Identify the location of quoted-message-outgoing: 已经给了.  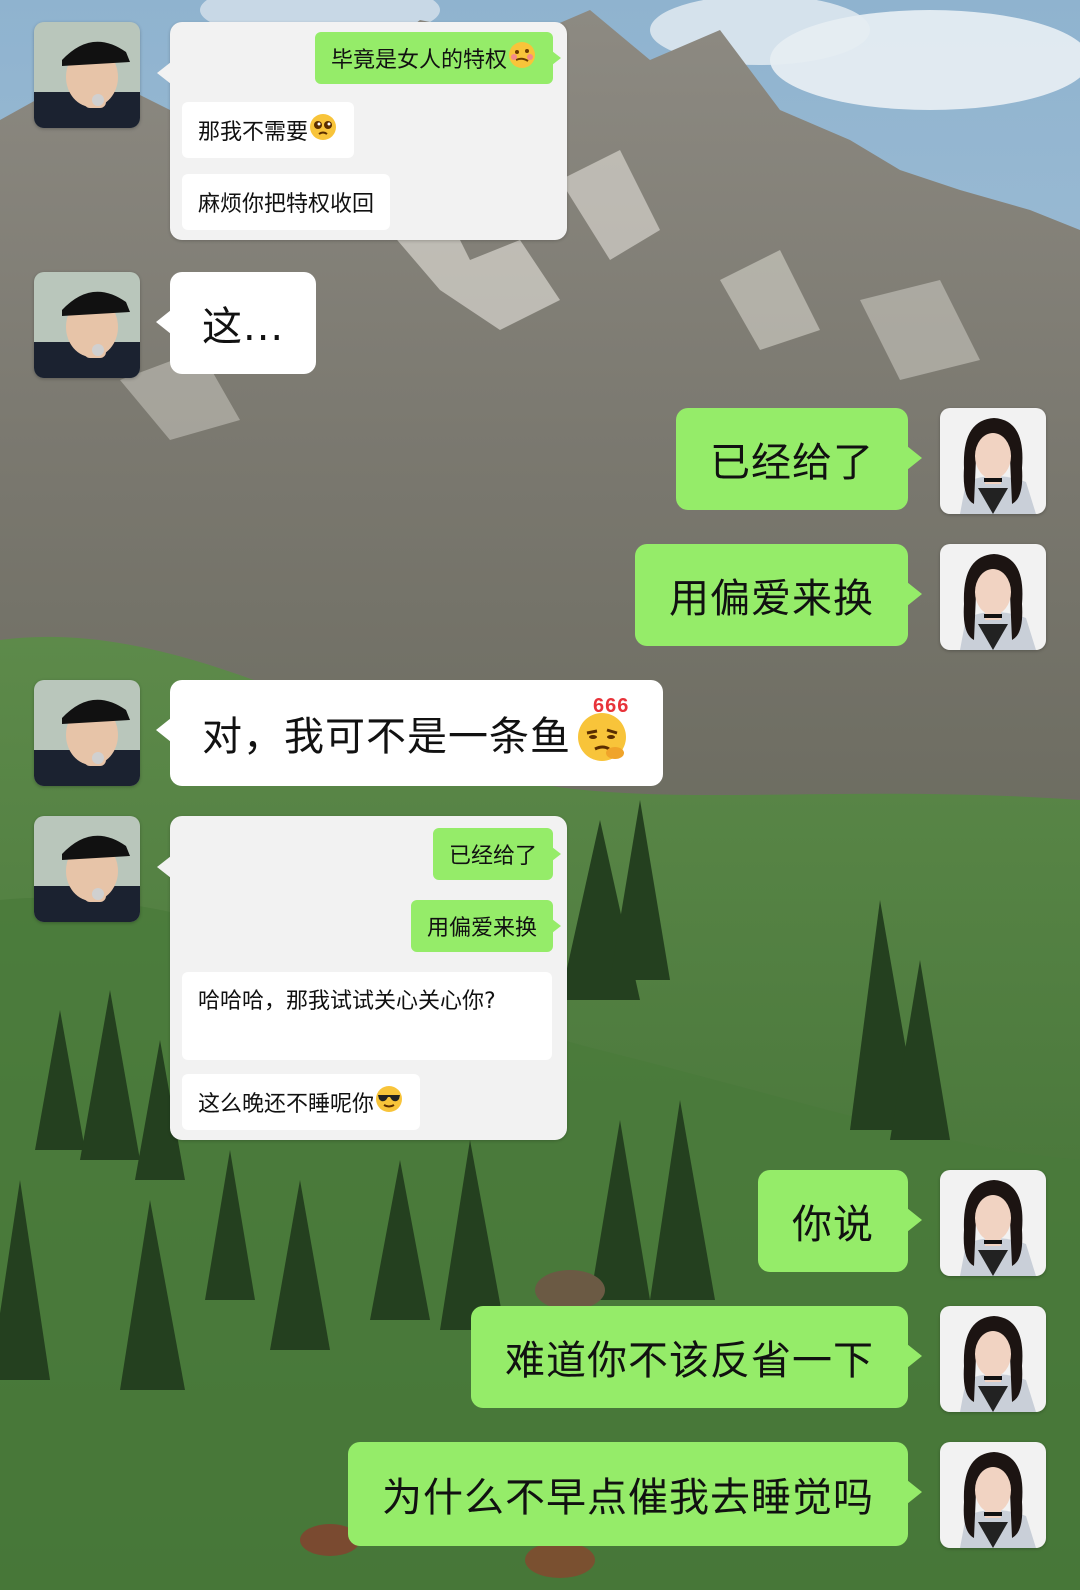
(497, 854).